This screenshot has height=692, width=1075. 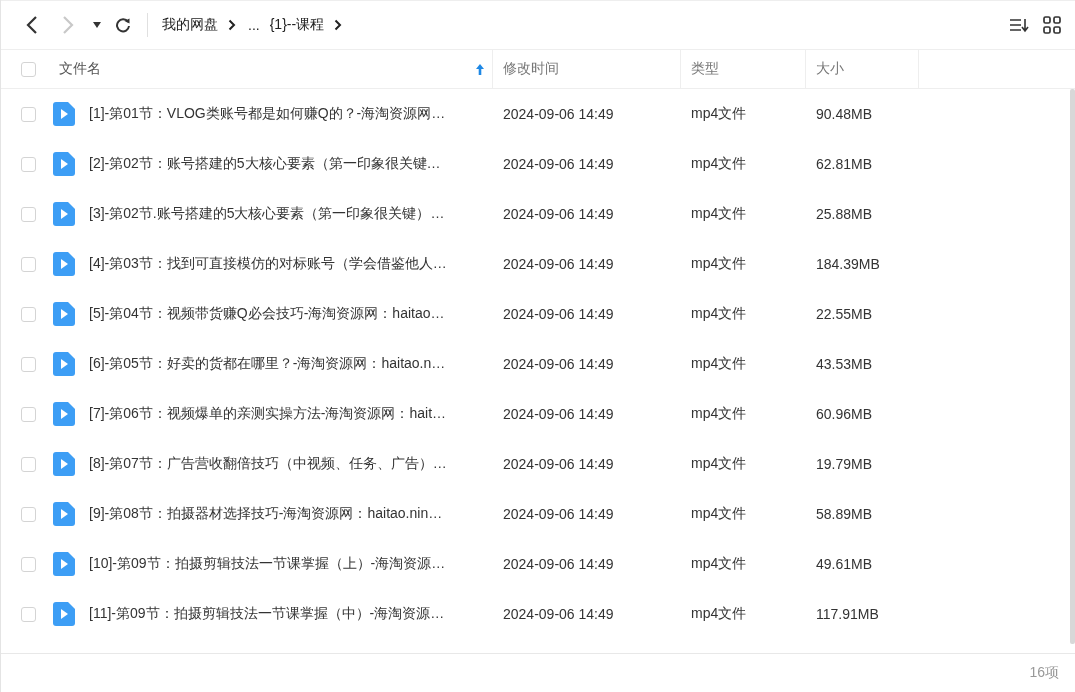 What do you see at coordinates (847, 614) in the screenshot?
I see `file-size: 117.91MB` at bounding box center [847, 614].